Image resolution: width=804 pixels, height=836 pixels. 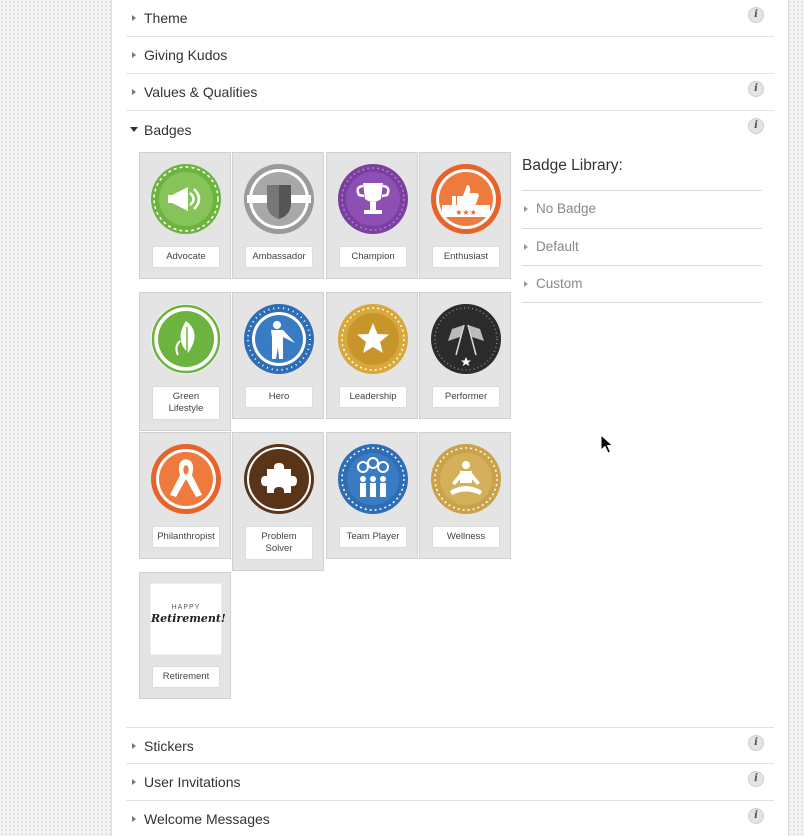 I want to click on badge-tile-wellness: Wellness, so click(x=465, y=495).